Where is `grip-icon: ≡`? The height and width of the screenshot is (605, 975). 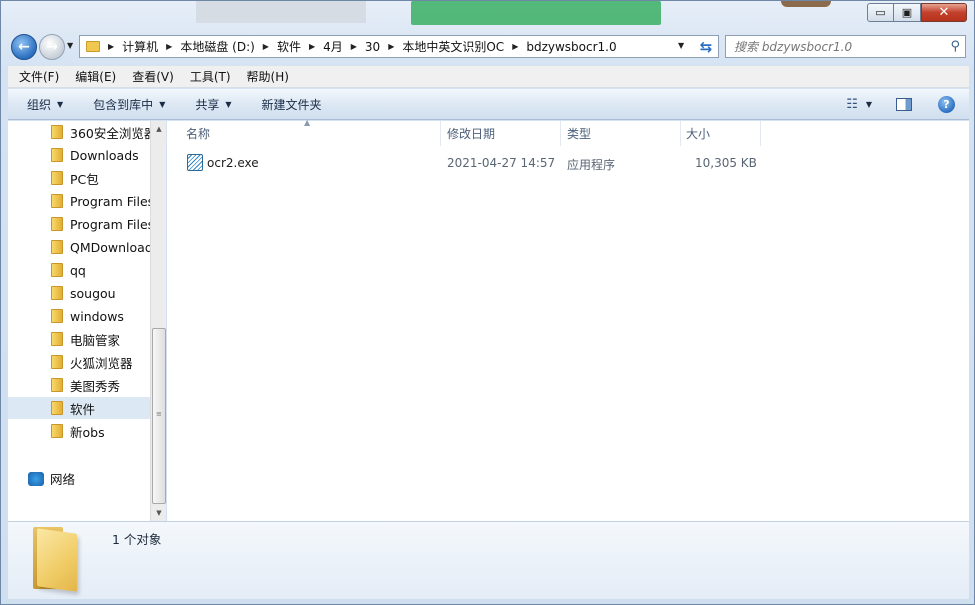
grip-icon: ≡ is located at coordinates (159, 414).